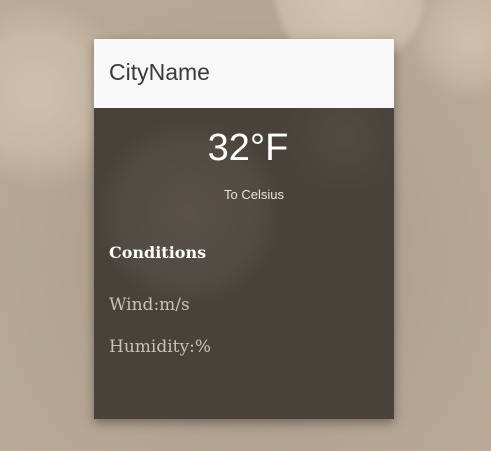 This screenshot has height=451, width=491. I want to click on humidity-label: Humidity:%, so click(160, 347).